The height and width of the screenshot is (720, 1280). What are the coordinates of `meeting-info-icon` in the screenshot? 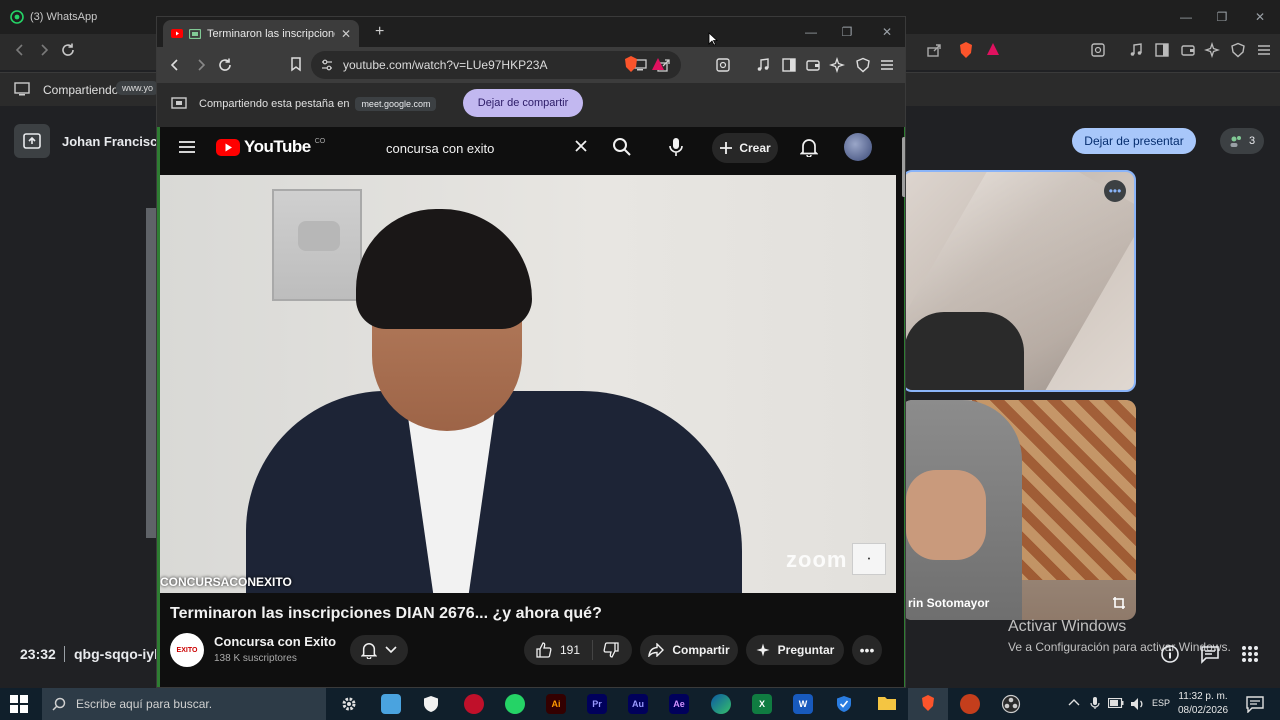 It's located at (1170, 654).